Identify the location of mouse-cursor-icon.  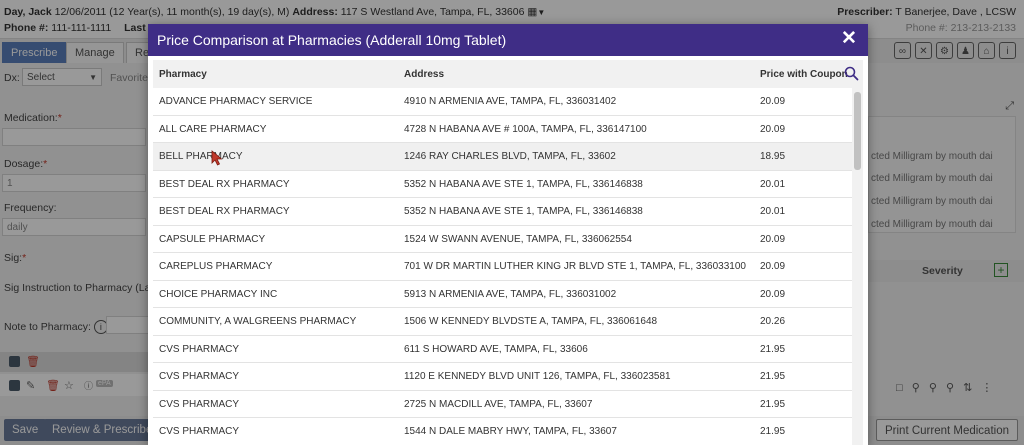
(217, 158).